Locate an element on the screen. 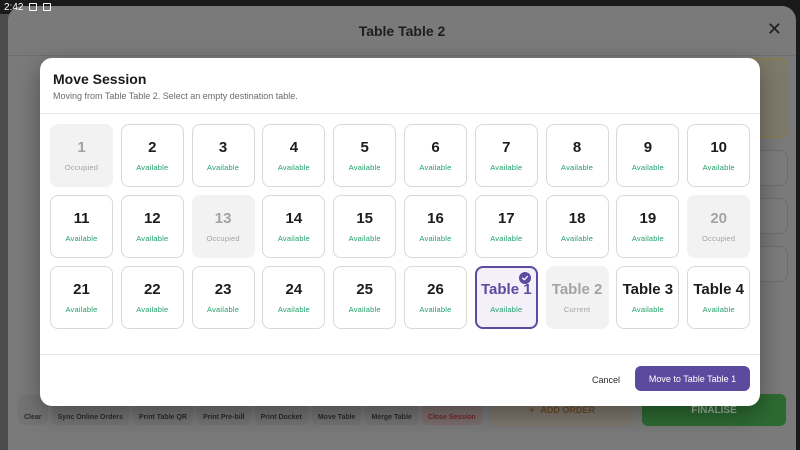 Image resolution: width=800 pixels, height=450 pixels. table-tile: 11 Available is located at coordinates (81, 226).